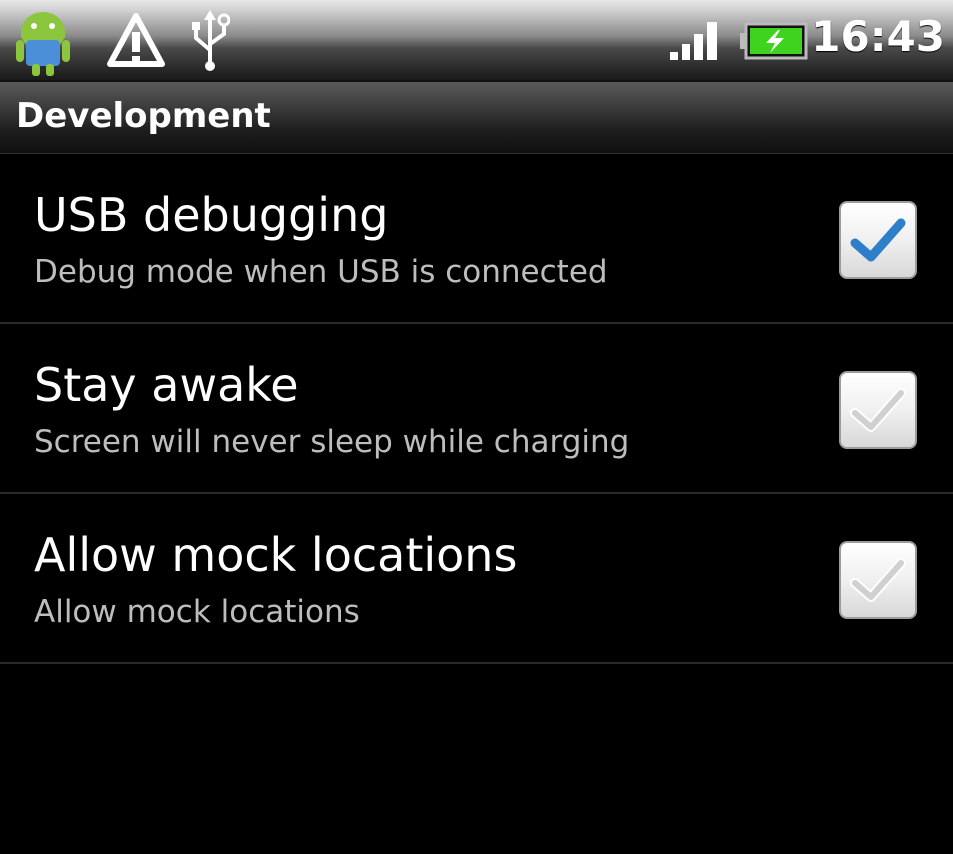 This screenshot has width=953, height=854. What do you see at coordinates (136, 40) in the screenshot?
I see `warning-icon` at bounding box center [136, 40].